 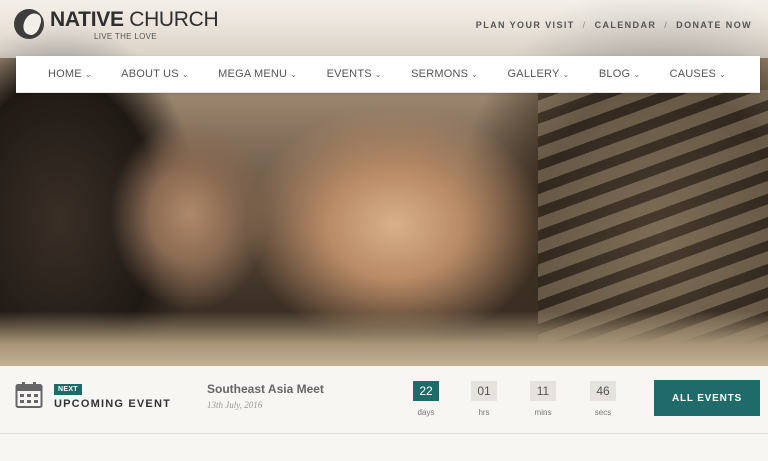 I want to click on upcoming-event-label: UPCOMING EVENT, so click(x=113, y=404).